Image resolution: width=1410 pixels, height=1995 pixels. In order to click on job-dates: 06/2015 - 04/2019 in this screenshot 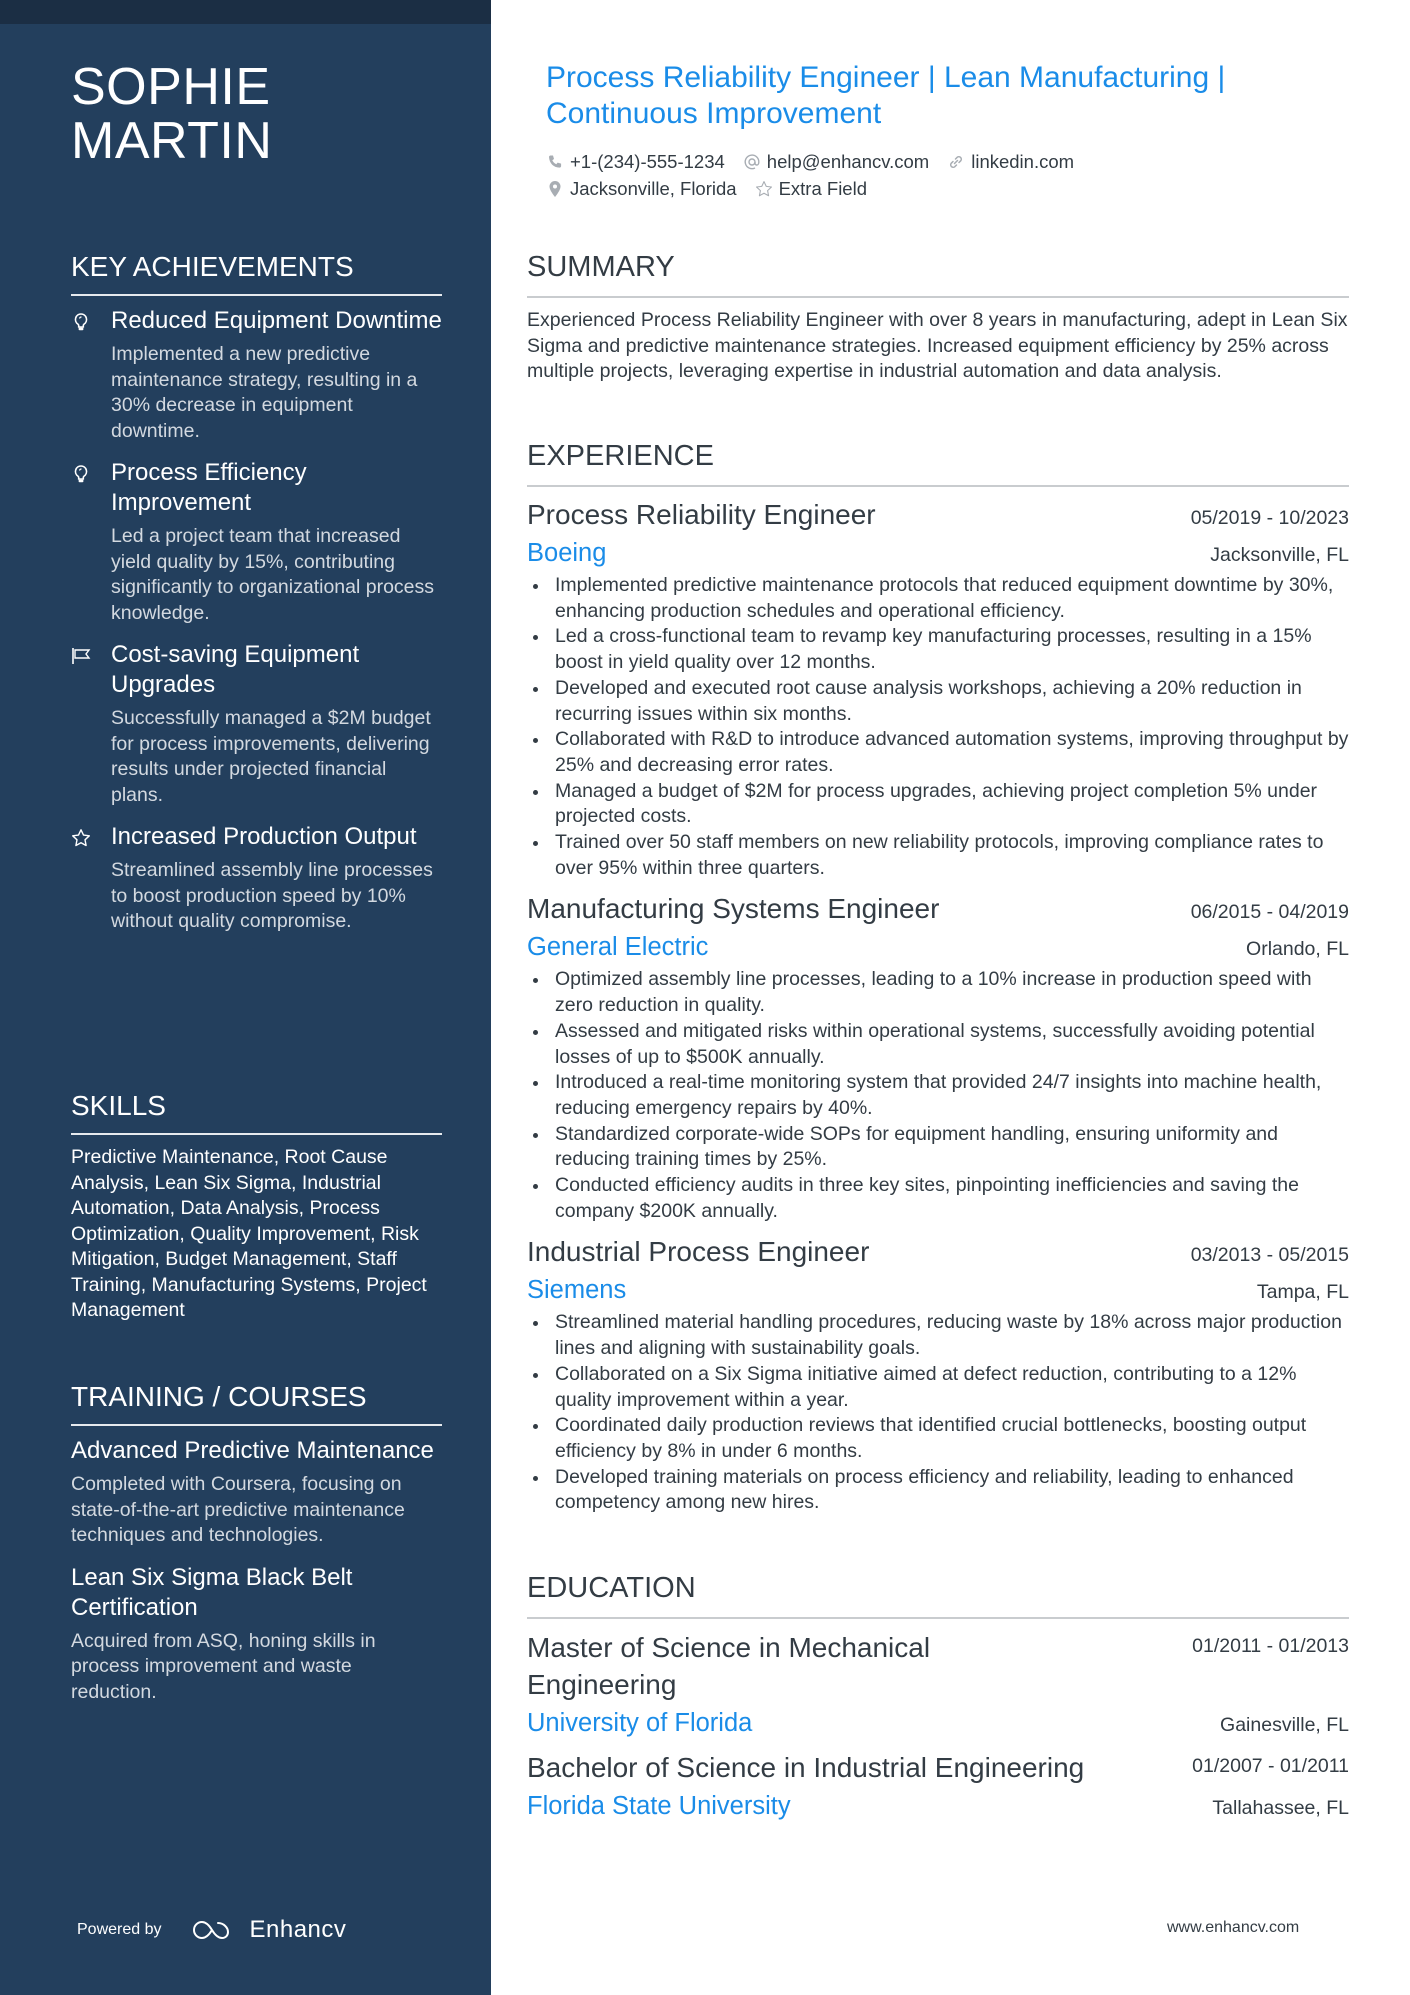, I will do `click(1269, 912)`.